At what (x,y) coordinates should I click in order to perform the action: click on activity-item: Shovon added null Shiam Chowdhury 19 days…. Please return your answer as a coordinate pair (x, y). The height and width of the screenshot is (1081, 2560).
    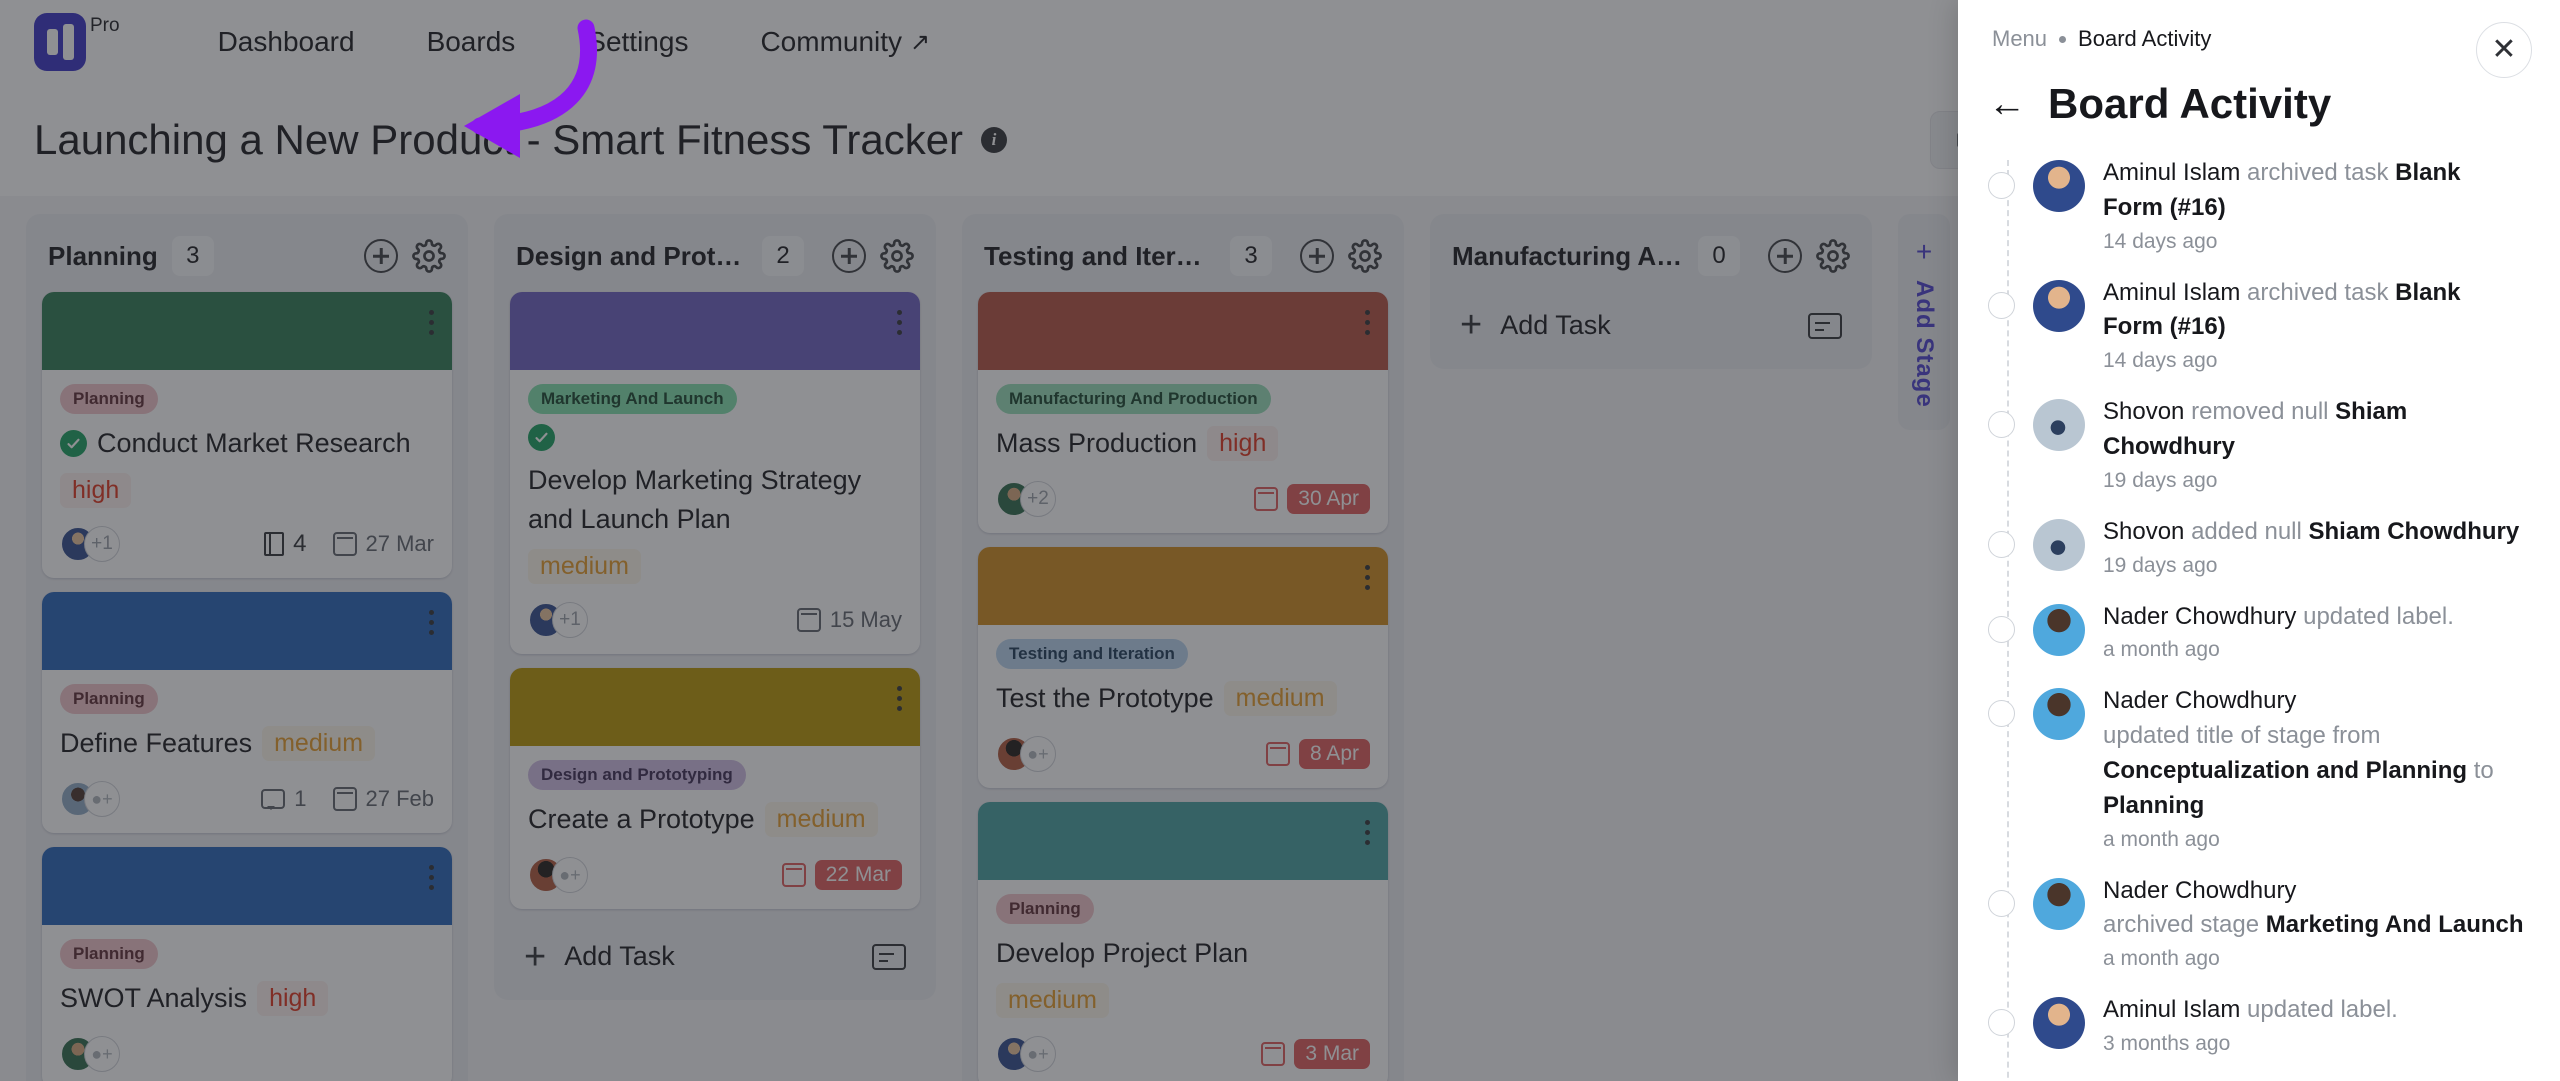
    Looking at the image, I should click on (2259, 547).